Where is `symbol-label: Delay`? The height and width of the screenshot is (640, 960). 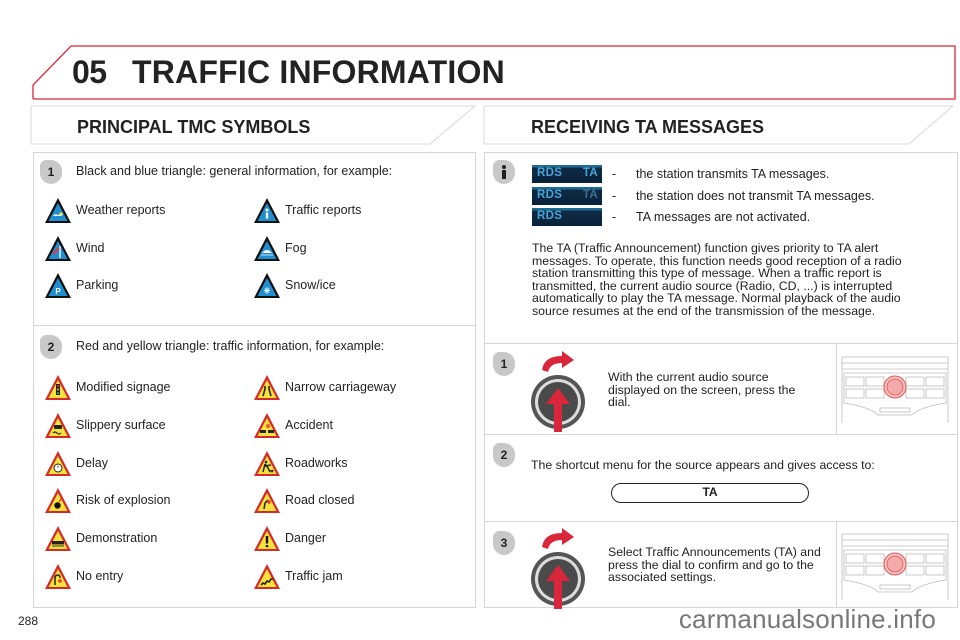 symbol-label: Delay is located at coordinates (92, 463).